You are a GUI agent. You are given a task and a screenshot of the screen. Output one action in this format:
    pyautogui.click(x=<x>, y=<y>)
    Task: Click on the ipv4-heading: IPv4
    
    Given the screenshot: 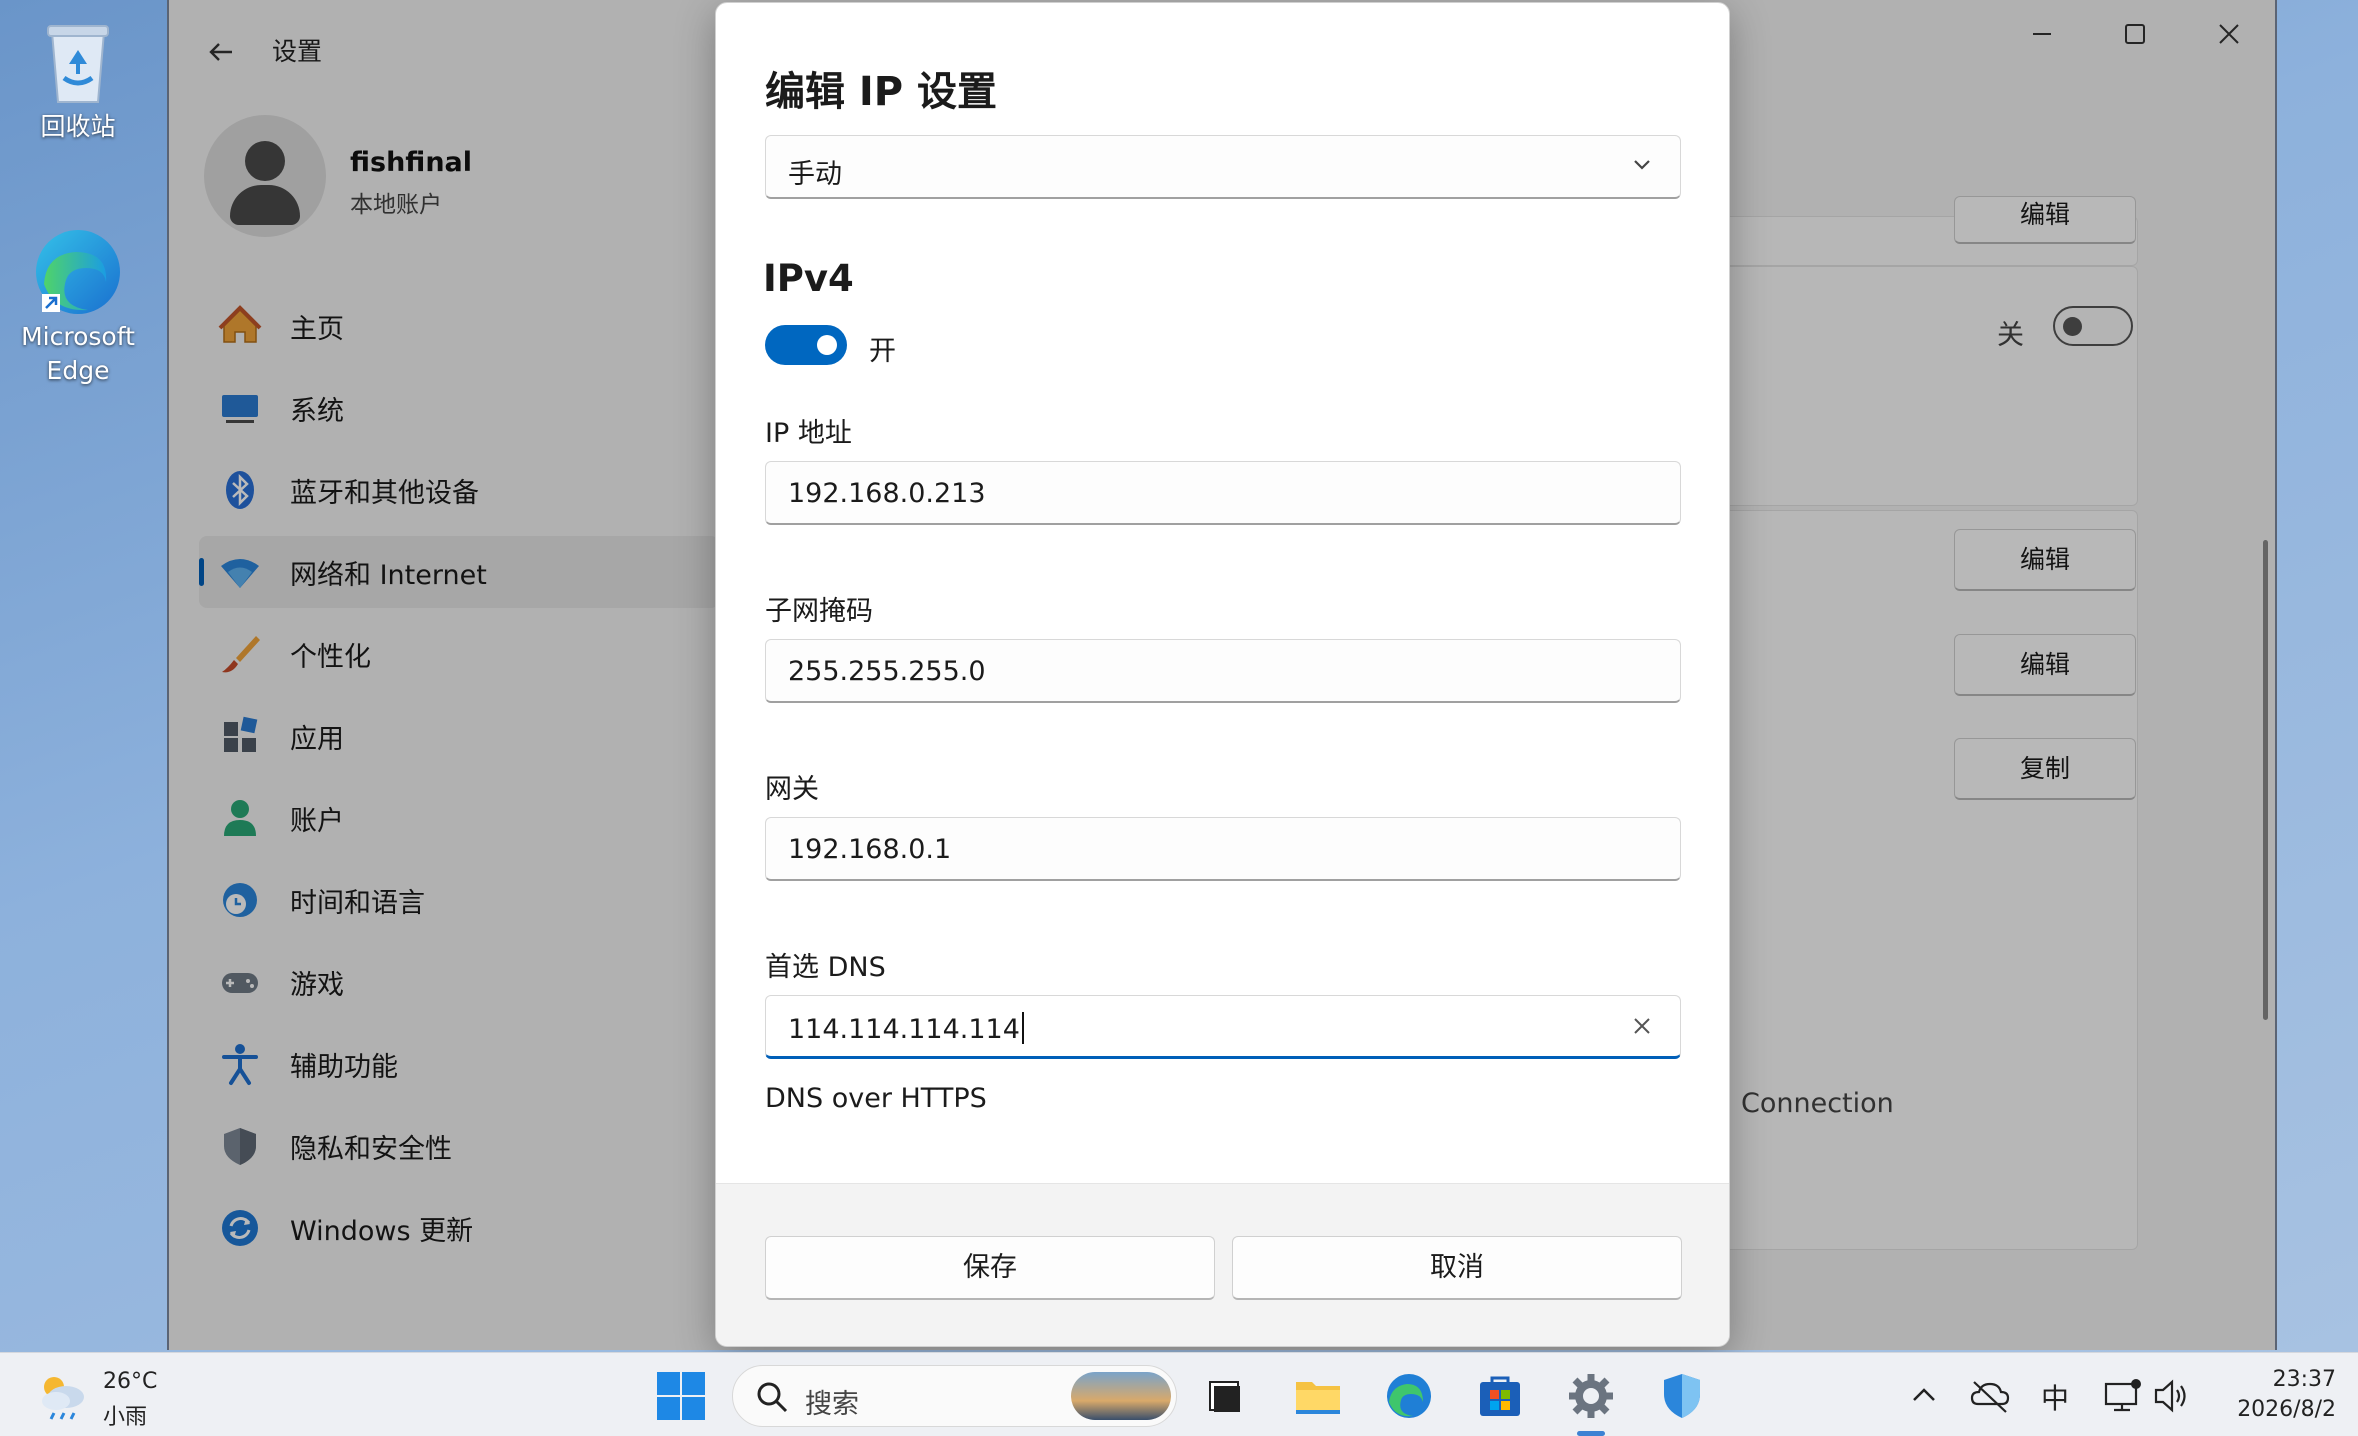 What is the action you would take?
    pyautogui.click(x=808, y=278)
    